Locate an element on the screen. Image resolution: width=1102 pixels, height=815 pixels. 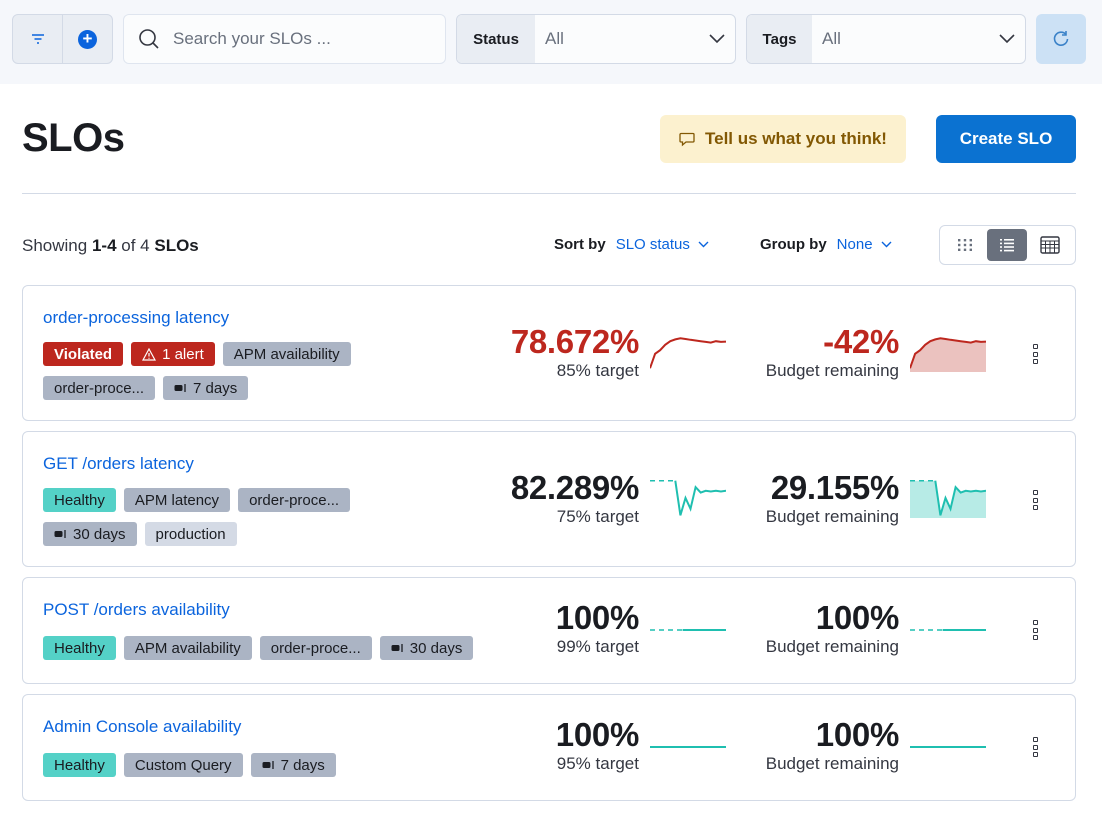
sli-metric: 82.289% 75% target is located at coordinates (575, 499).